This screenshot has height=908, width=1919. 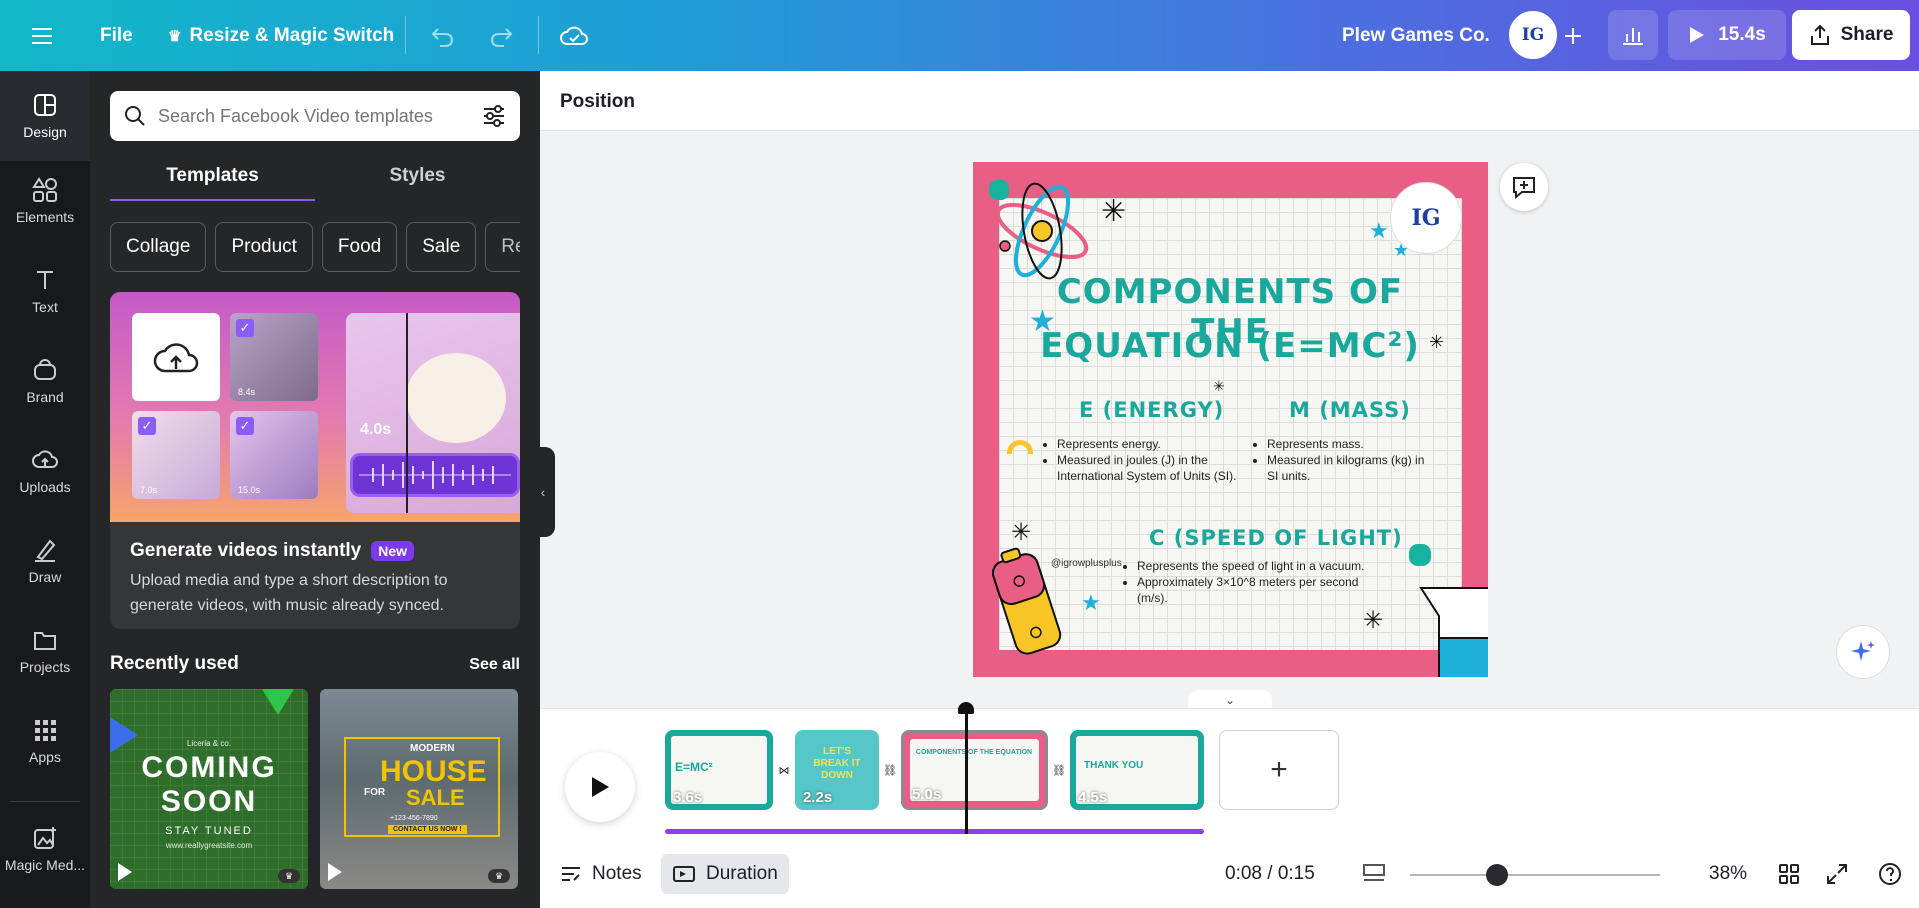 What do you see at coordinates (1535, 875) in the screenshot?
I see `zoom-slider` at bounding box center [1535, 875].